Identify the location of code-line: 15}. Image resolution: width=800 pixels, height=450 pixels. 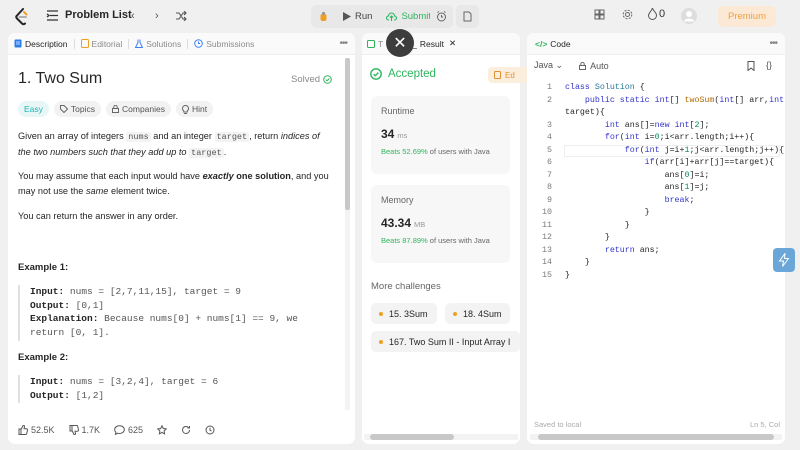
(655, 276).